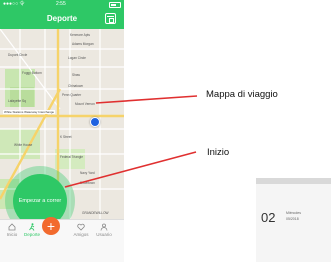 This screenshot has width=331, height=262. I want to click on second-screen: 02 Miércoles 05/2018, so click(293, 220).